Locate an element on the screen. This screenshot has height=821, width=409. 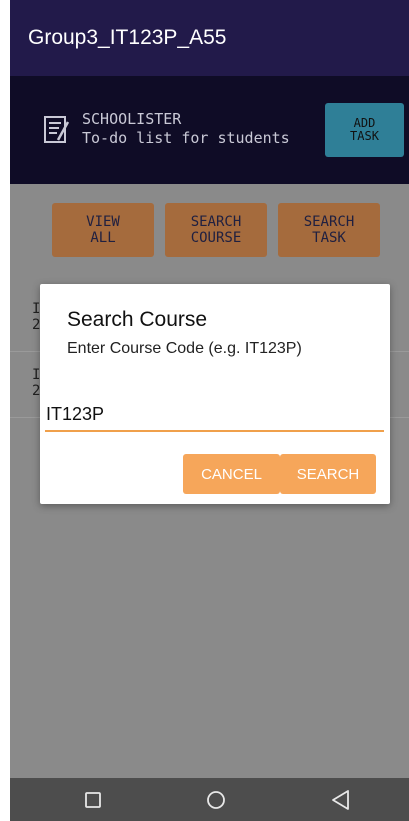
add-task-label-line2: TASK is located at coordinates (364, 136).